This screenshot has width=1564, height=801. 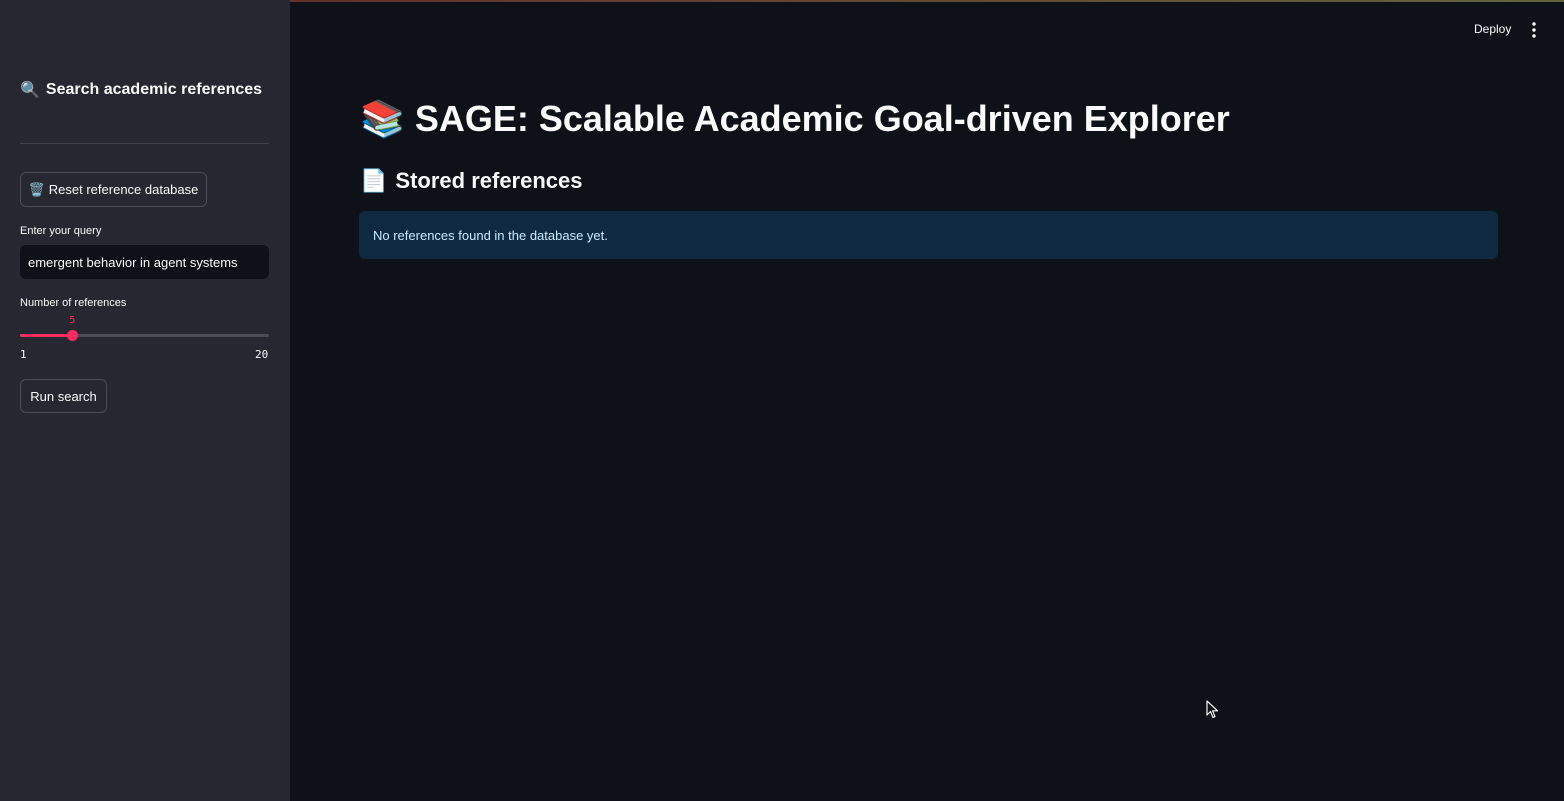 I want to click on sidebar-title-text: Search academic references, so click(x=154, y=89).